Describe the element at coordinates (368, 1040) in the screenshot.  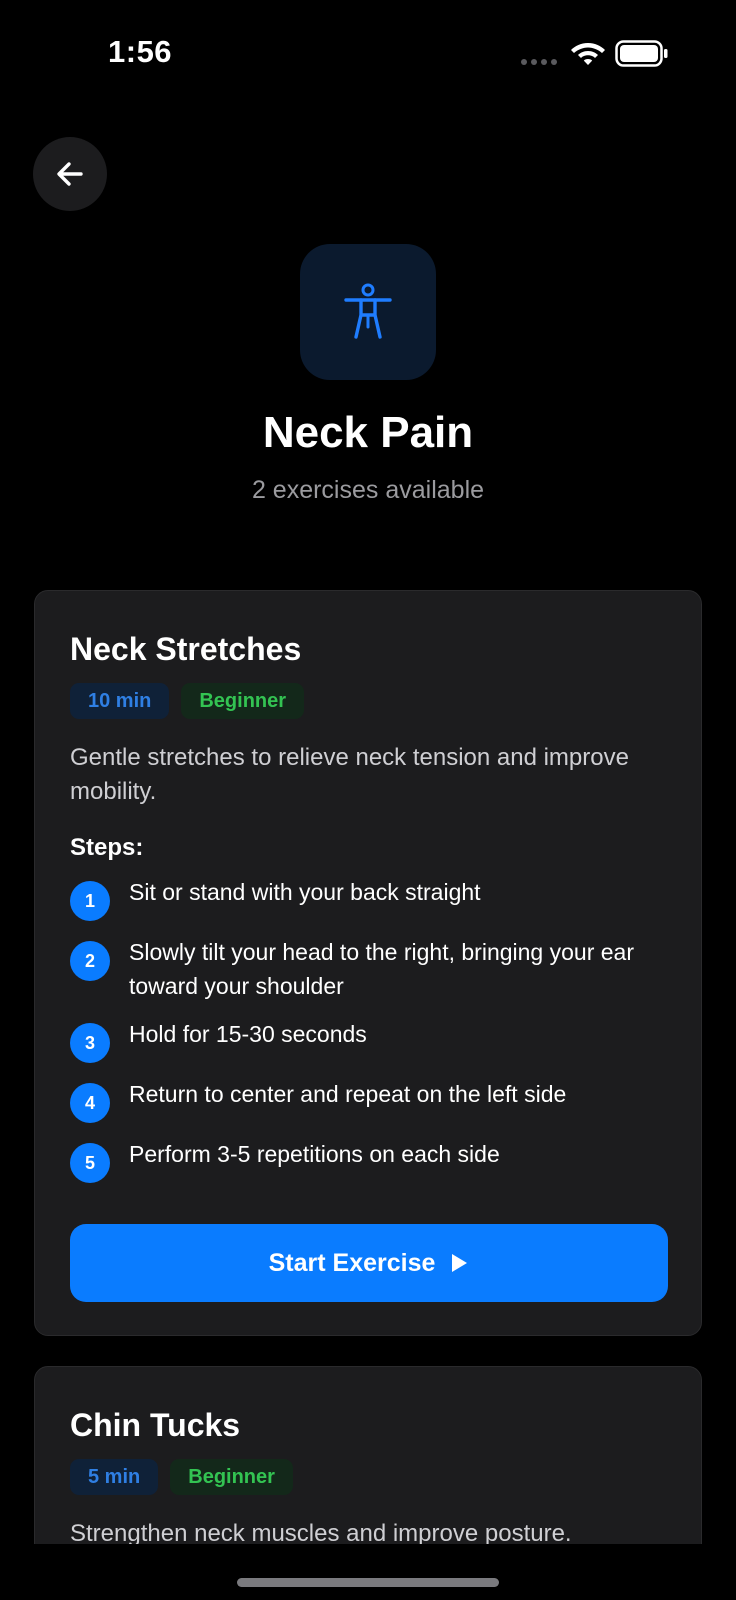
I see `step-item: 3 Hold for 15-30 seconds` at that location.